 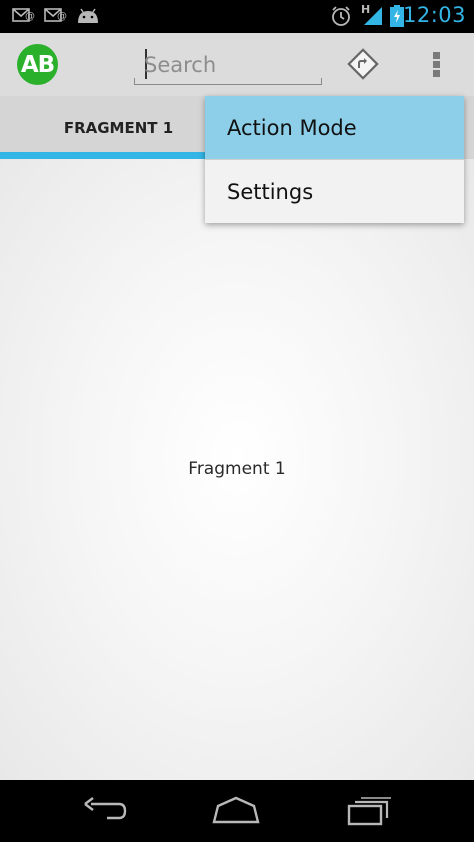 I want to click on status-bar: @ @ H 12:03, so click(x=237, y=16).